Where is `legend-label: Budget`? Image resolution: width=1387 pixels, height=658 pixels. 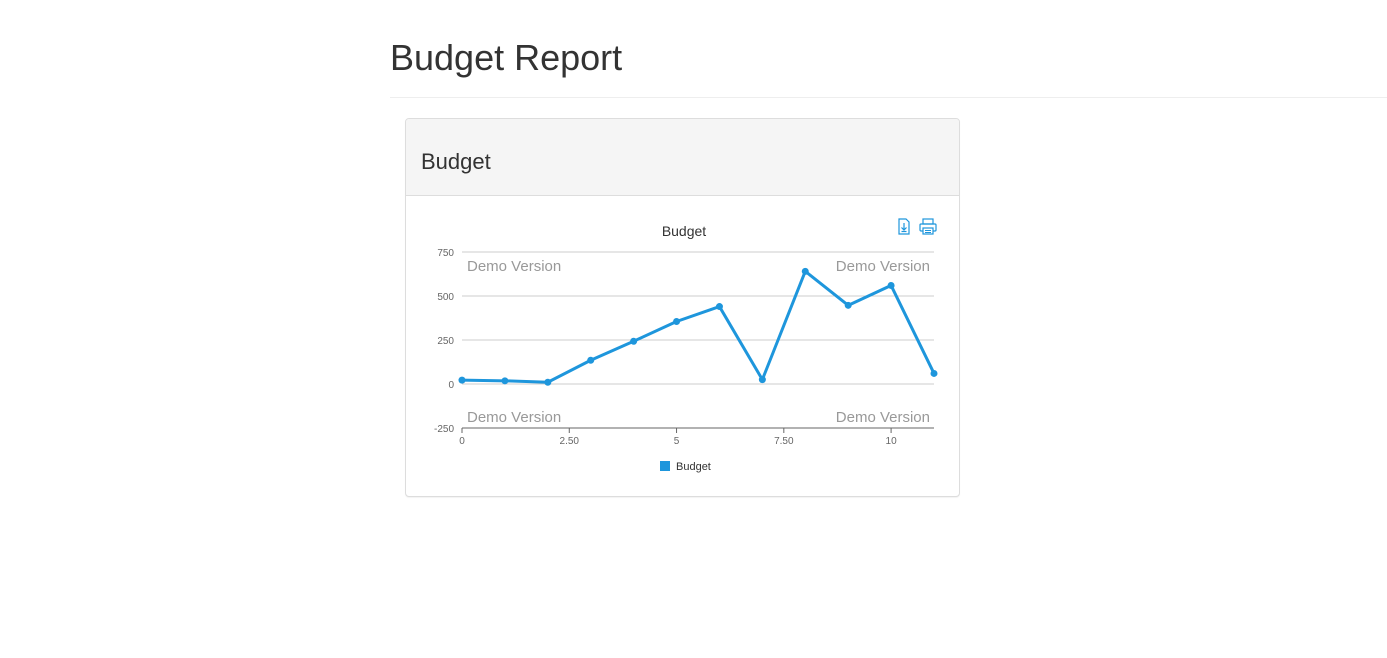 legend-label: Budget is located at coordinates (693, 467).